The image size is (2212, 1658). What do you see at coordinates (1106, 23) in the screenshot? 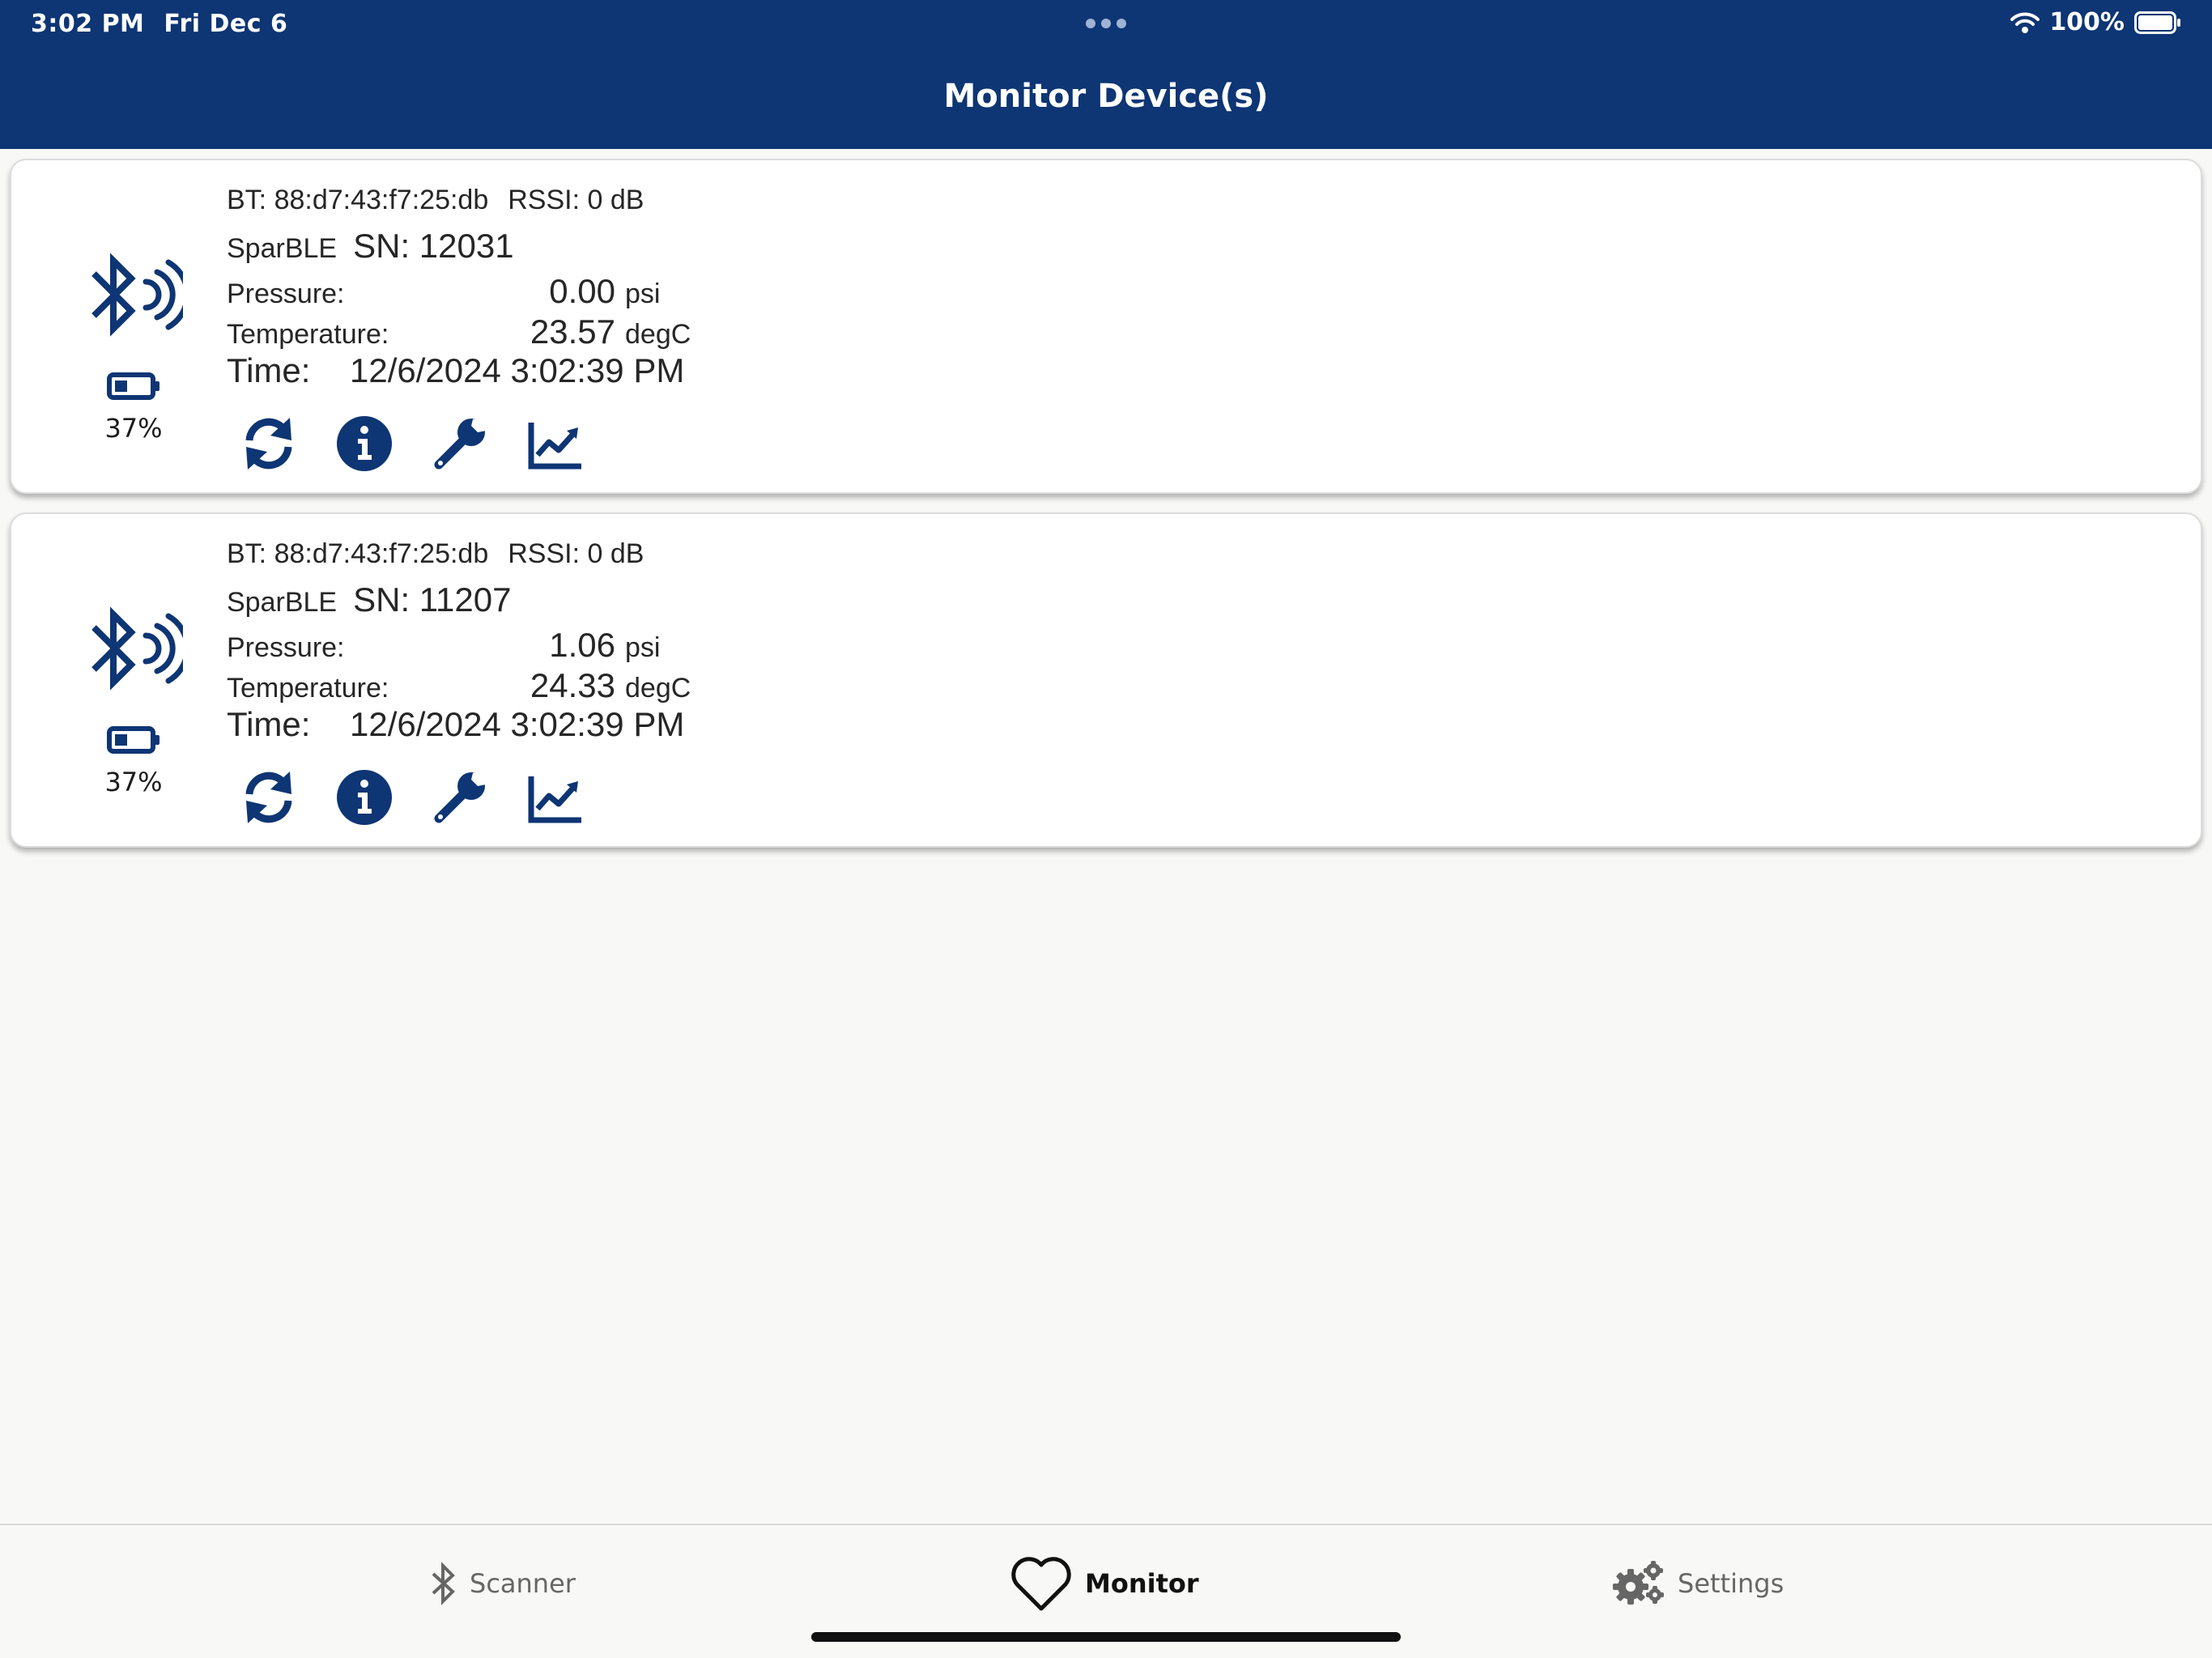
I see `multitasking-dots-icon` at bounding box center [1106, 23].